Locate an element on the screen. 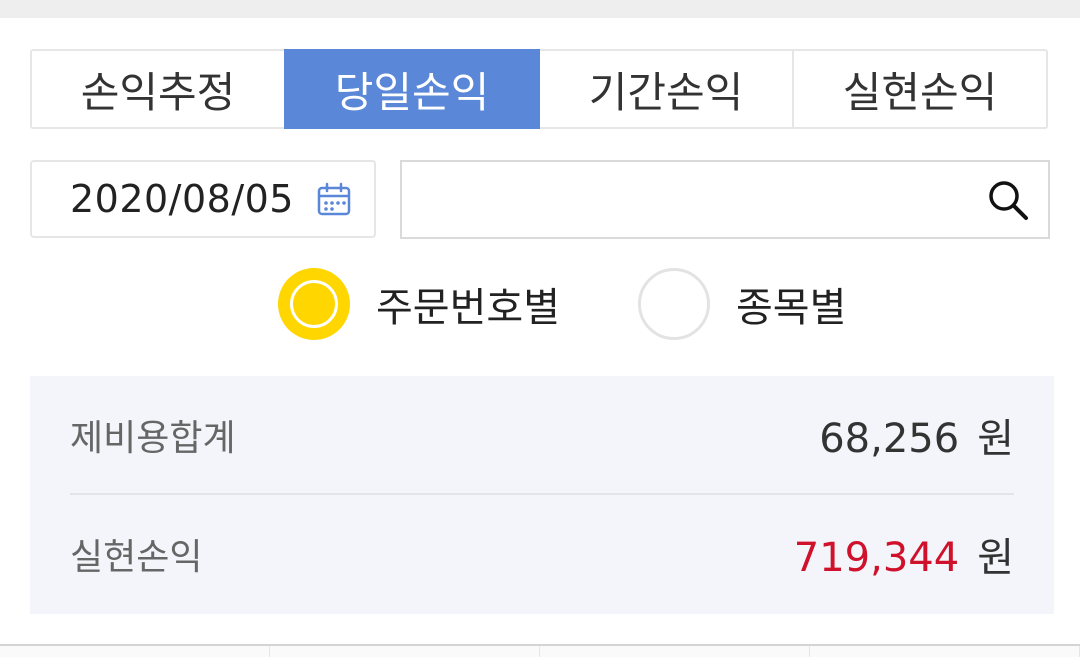  summary-label: 제비용합계 is located at coordinates (153, 438).